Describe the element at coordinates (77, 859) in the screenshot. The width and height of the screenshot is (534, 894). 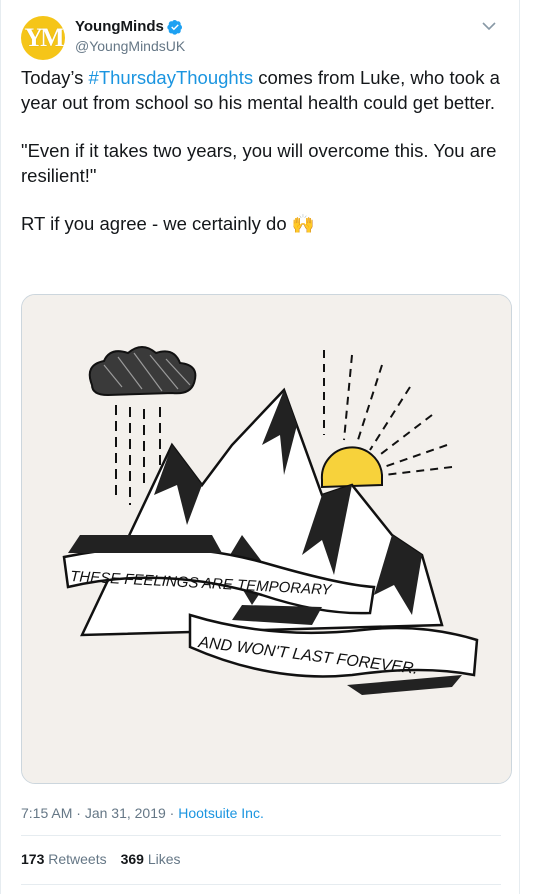
I see `retweets-label: Retweets` at that location.